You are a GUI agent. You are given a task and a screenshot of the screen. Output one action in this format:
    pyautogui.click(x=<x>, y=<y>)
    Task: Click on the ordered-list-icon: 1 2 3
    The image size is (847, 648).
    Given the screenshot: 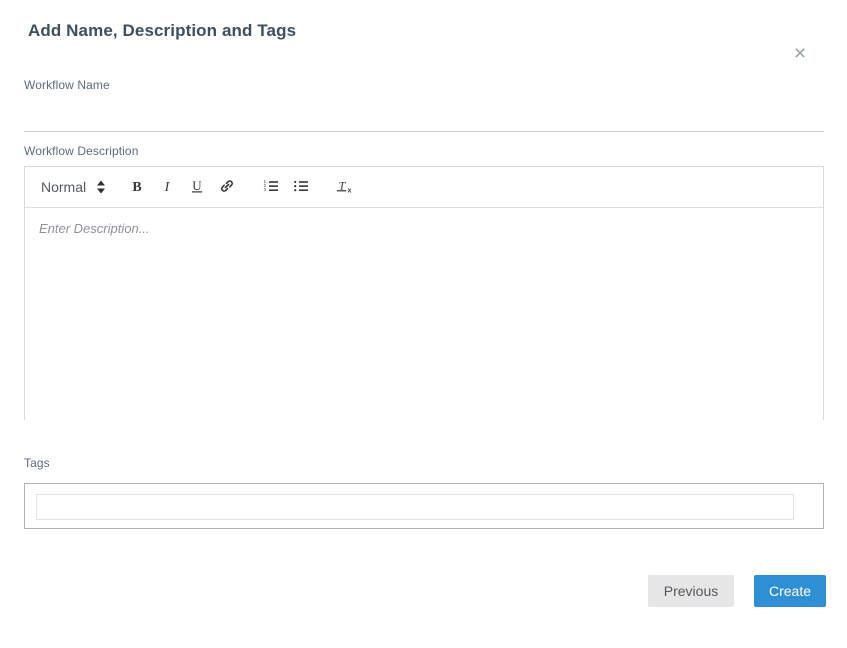 What is the action you would take?
    pyautogui.click(x=271, y=187)
    